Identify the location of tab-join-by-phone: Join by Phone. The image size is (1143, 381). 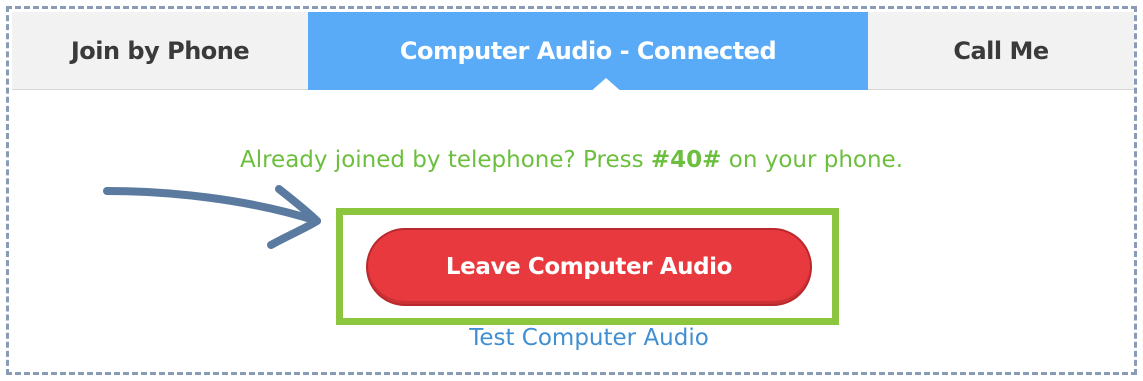
(160, 51).